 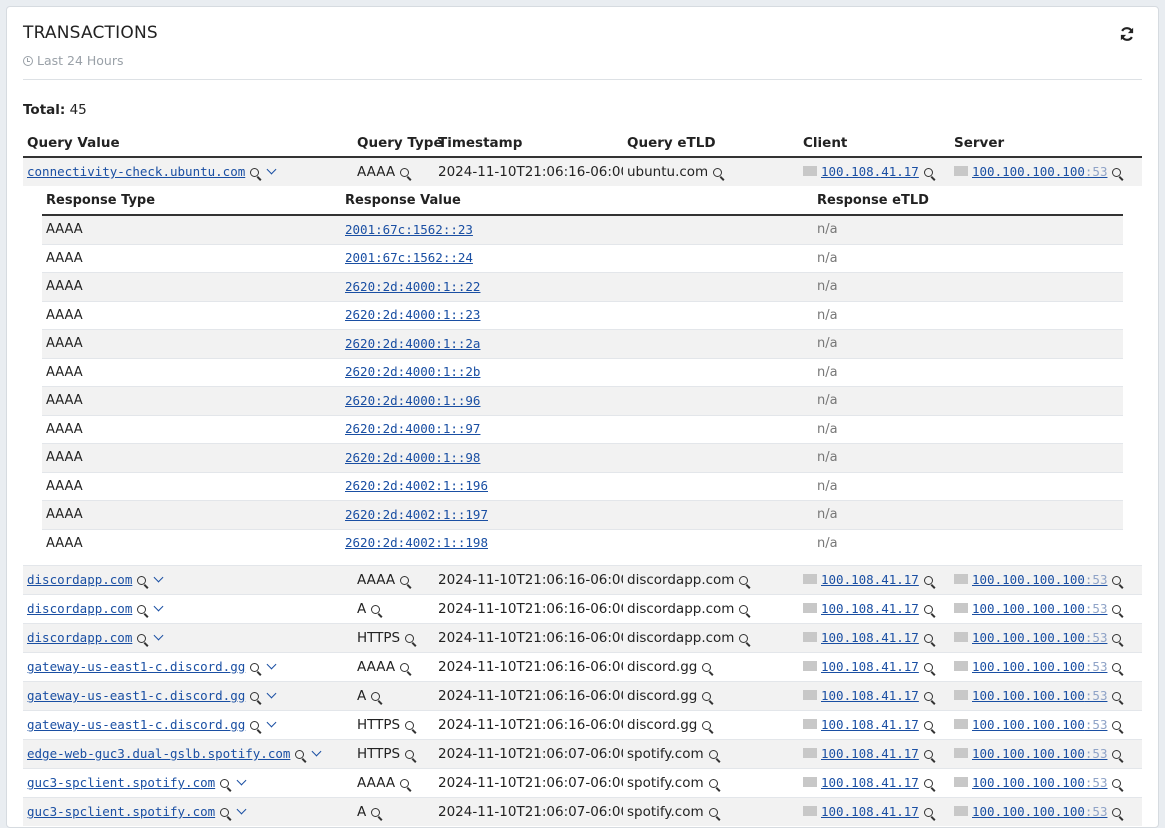 What do you see at coordinates (412, 457) in the screenshot?
I see `response-value-link: 2620:2d:4000:1::98` at bounding box center [412, 457].